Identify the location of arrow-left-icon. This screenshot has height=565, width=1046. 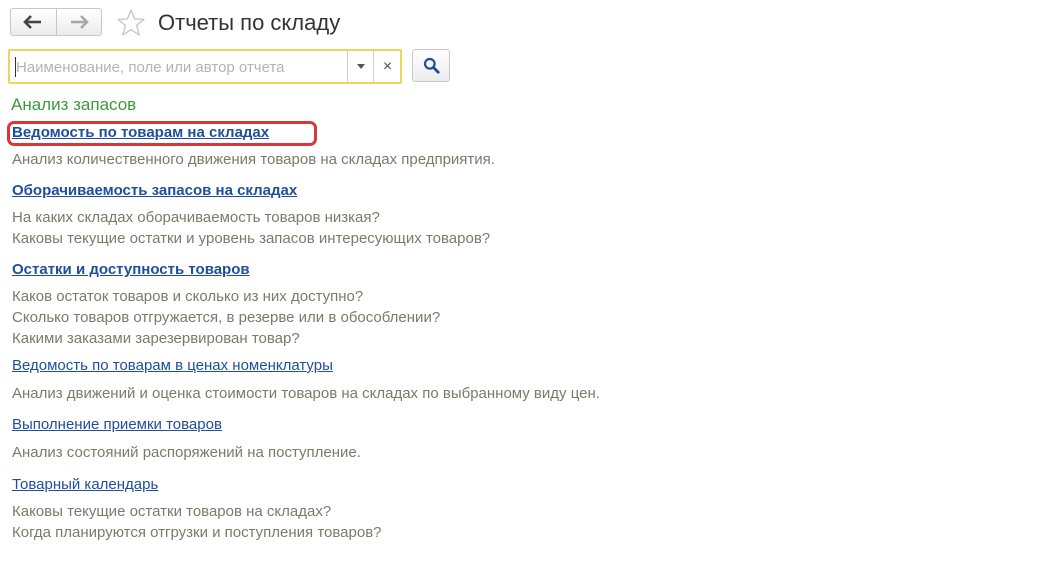
(32, 22).